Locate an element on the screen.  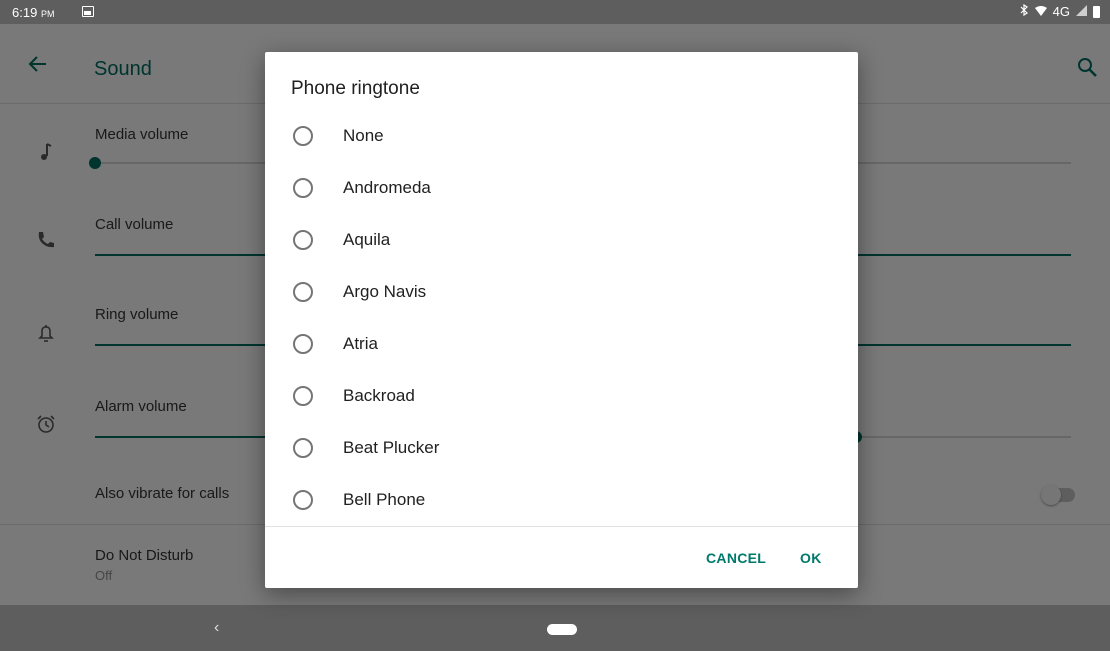
nav-back-icon: ‹ is located at coordinates (216, 628).